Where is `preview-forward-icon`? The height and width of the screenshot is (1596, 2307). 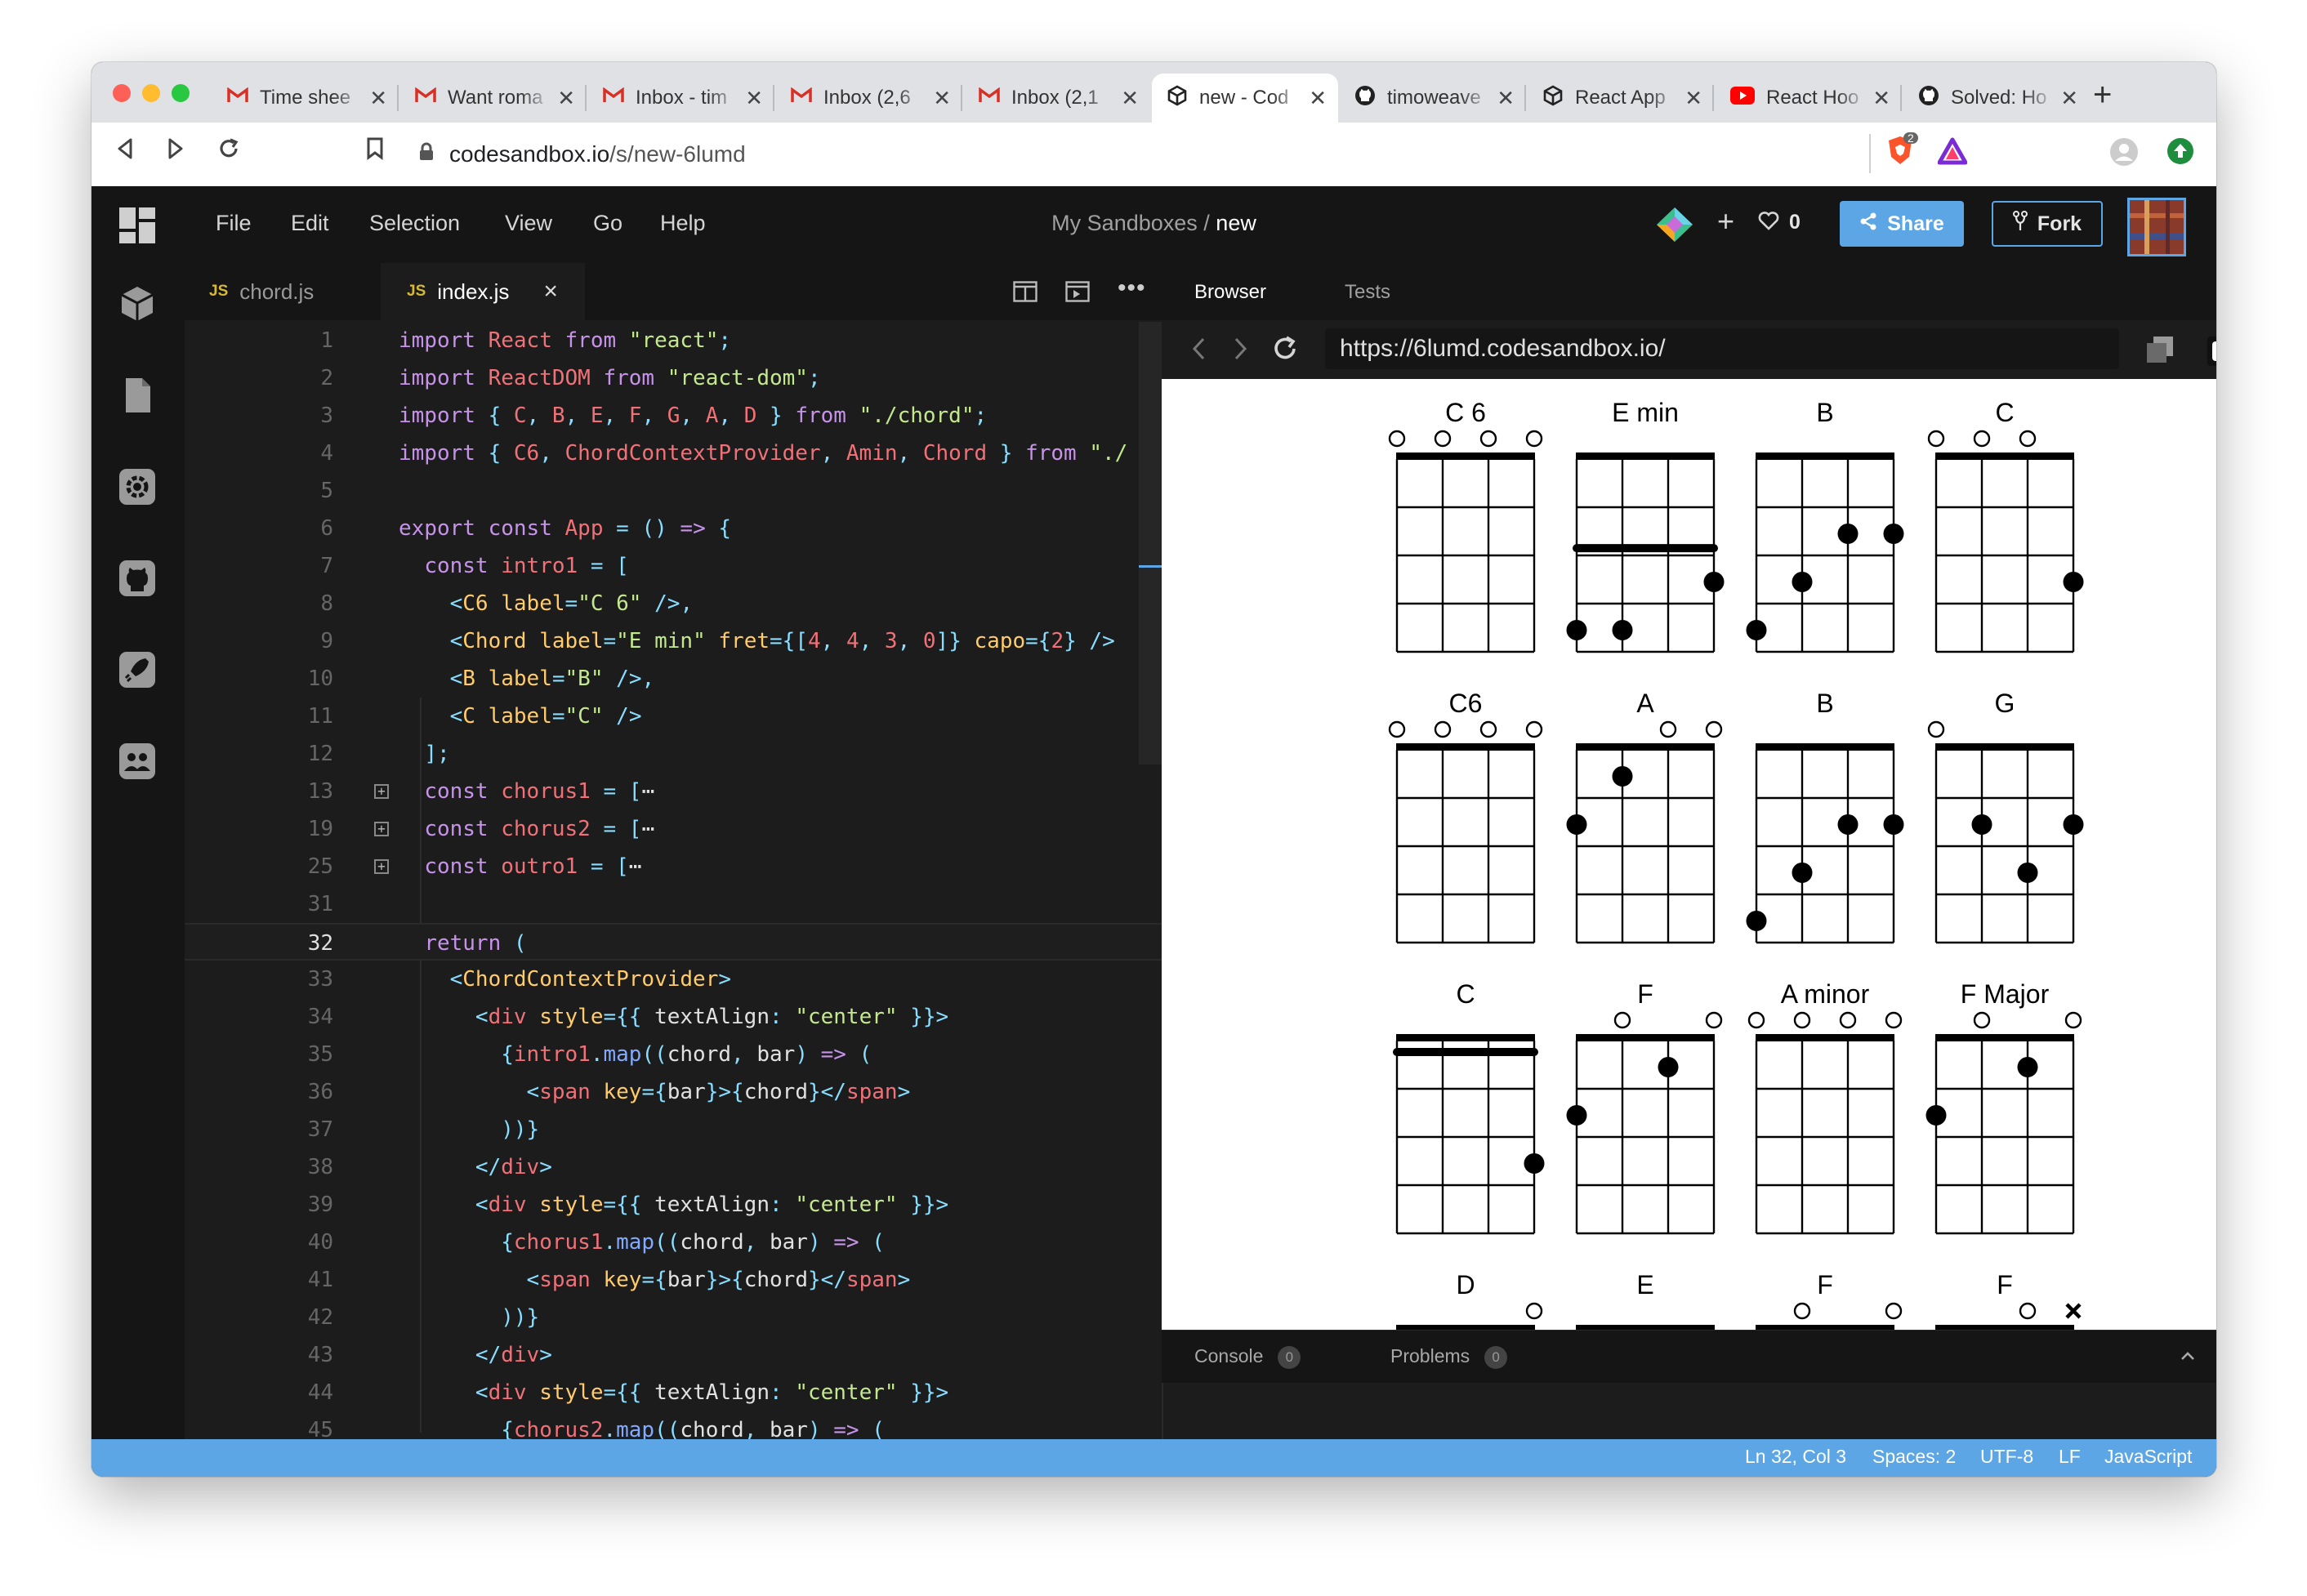
preview-forward-icon is located at coordinates (1241, 351).